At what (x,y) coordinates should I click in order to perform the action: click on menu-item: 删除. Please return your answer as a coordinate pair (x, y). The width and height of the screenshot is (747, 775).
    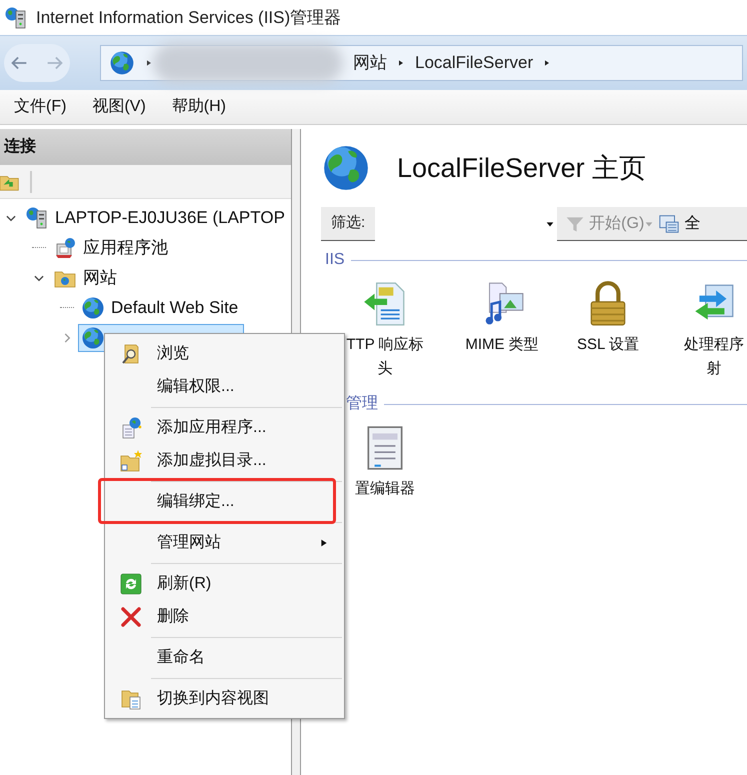
    Looking at the image, I should click on (224, 616).